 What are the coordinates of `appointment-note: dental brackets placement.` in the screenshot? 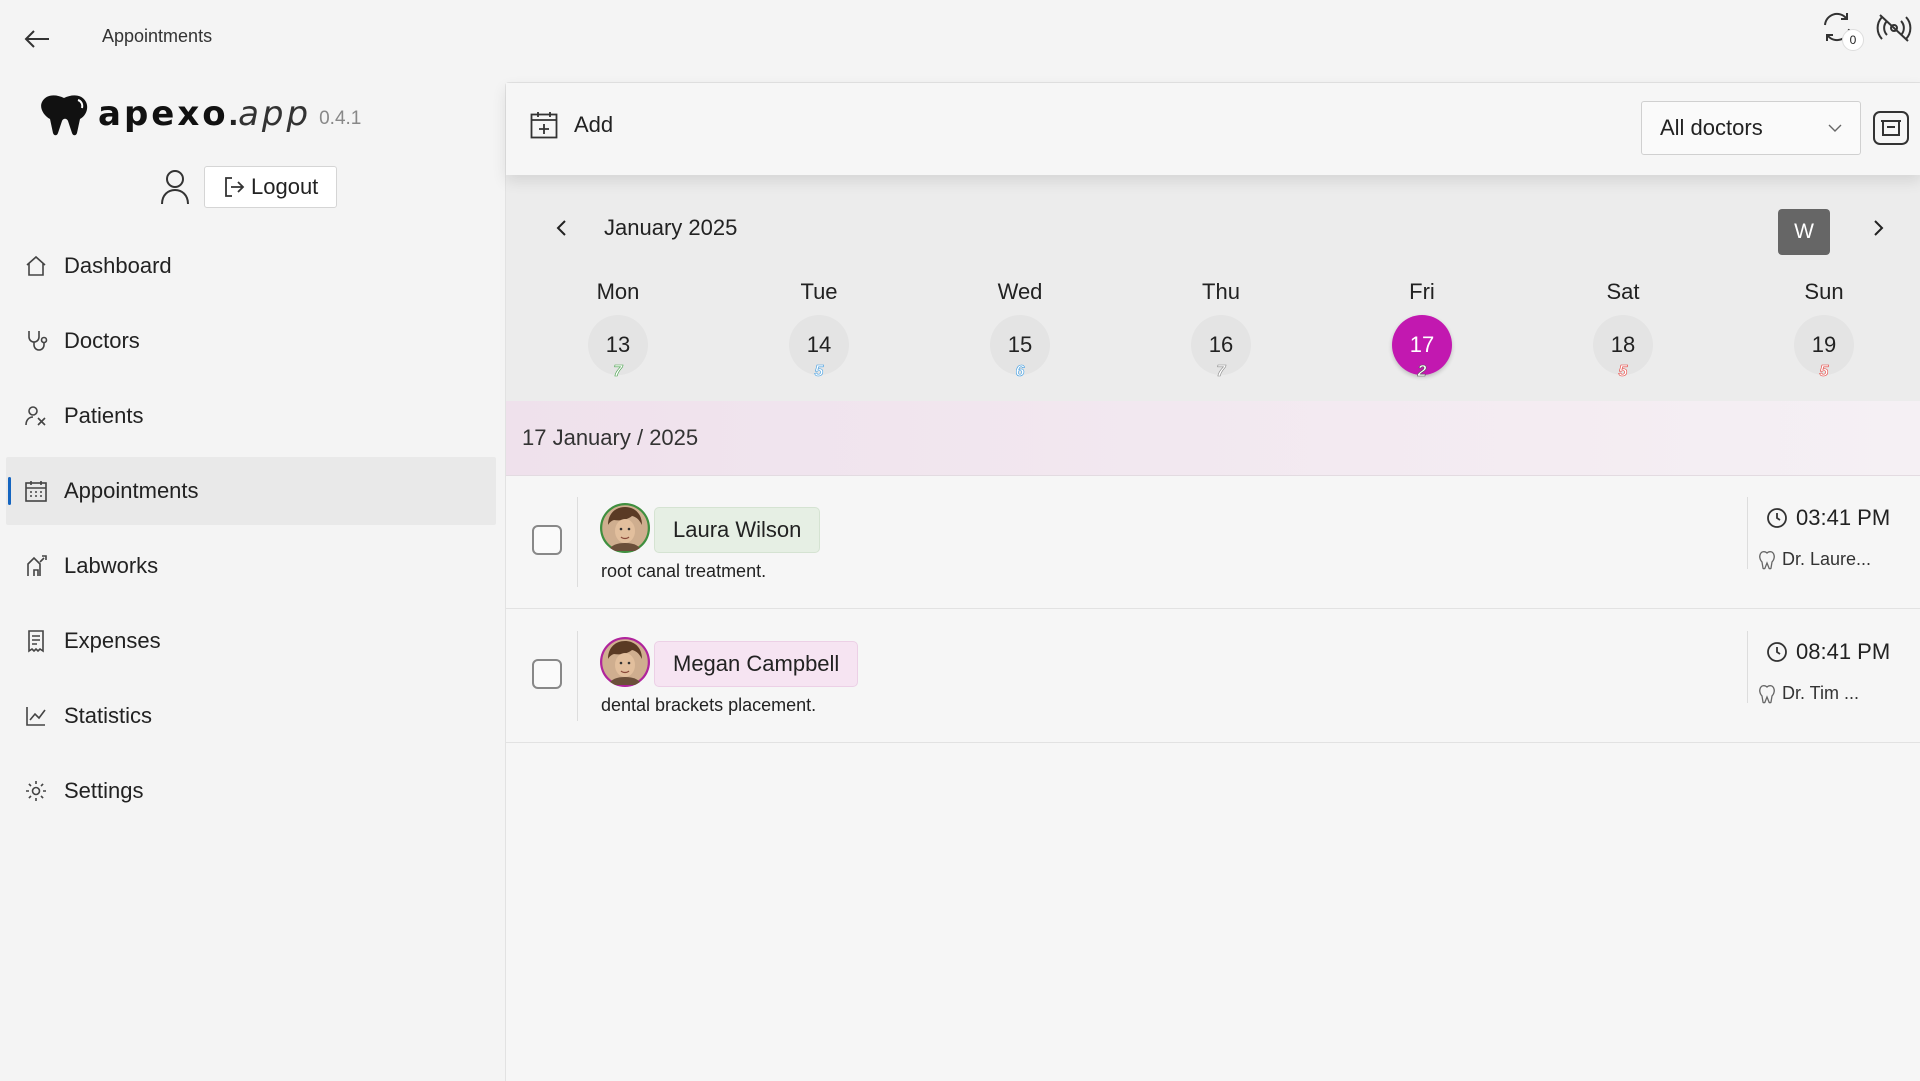 It's located at (709, 705).